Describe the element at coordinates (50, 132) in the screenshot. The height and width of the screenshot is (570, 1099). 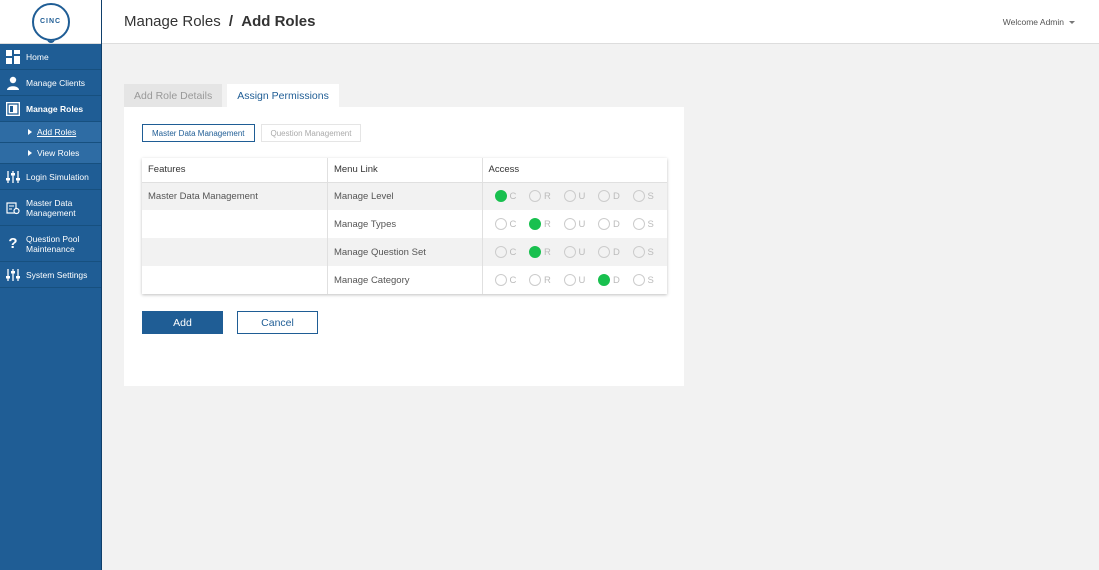
I see `sidebar-subitem-add-roles: Add Roles` at that location.